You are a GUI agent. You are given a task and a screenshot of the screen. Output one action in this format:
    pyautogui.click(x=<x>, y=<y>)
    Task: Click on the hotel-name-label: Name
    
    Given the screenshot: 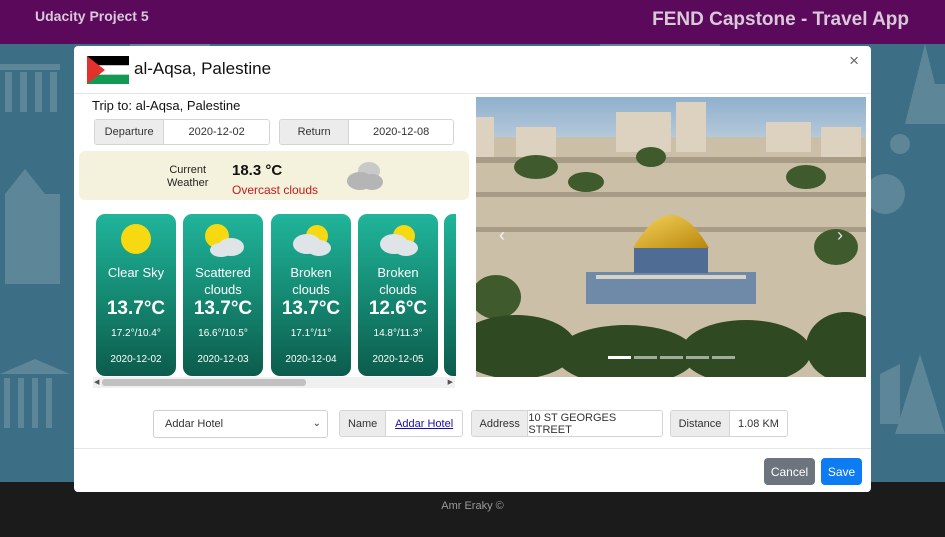 What is the action you would take?
    pyautogui.click(x=363, y=423)
    